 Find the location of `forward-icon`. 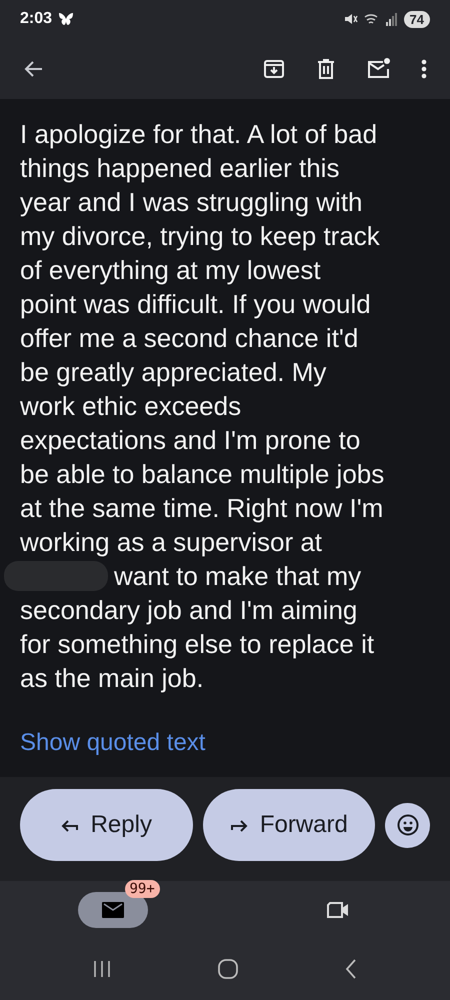

forward-icon is located at coordinates (239, 825).